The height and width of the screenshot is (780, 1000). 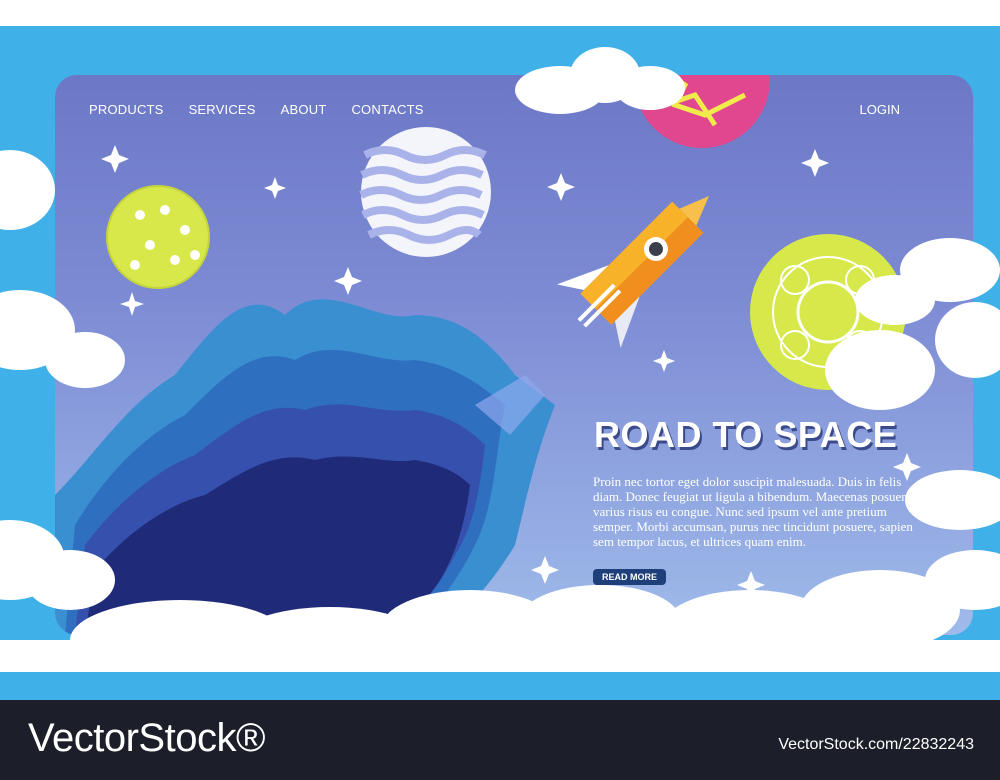 I want to click on cloud-icon-top, so click(x=600, y=80).